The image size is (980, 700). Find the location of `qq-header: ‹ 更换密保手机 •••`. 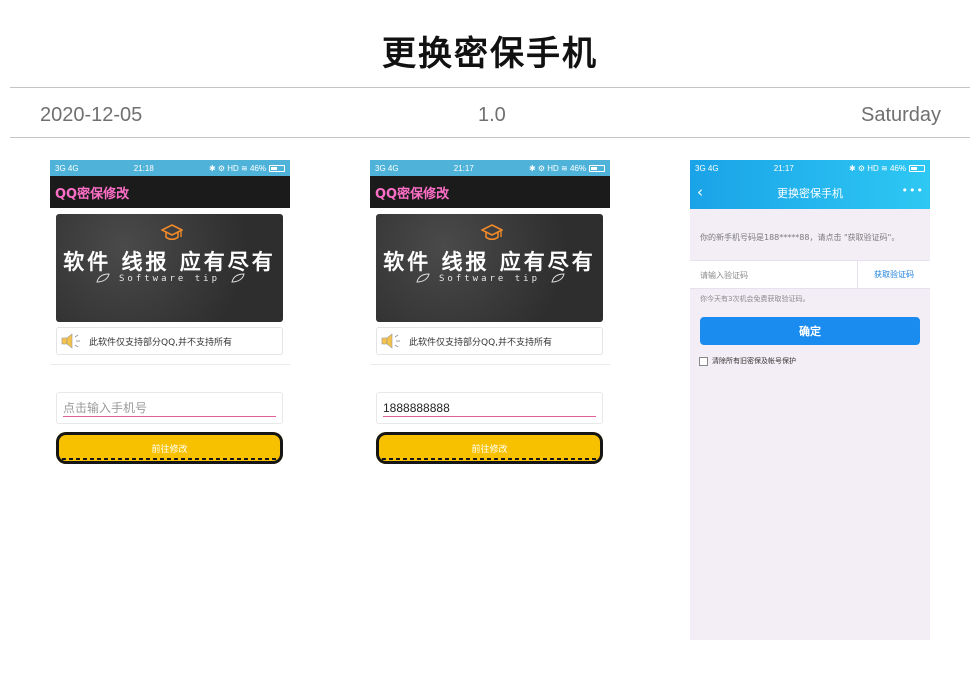

qq-header: ‹ 更换密保手机 ••• is located at coordinates (810, 192).